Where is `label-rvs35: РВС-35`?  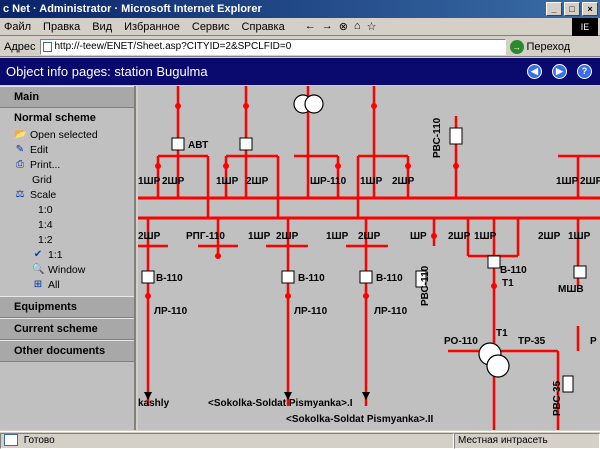 label-rvs35: РВС-35 is located at coordinates (557, 398).